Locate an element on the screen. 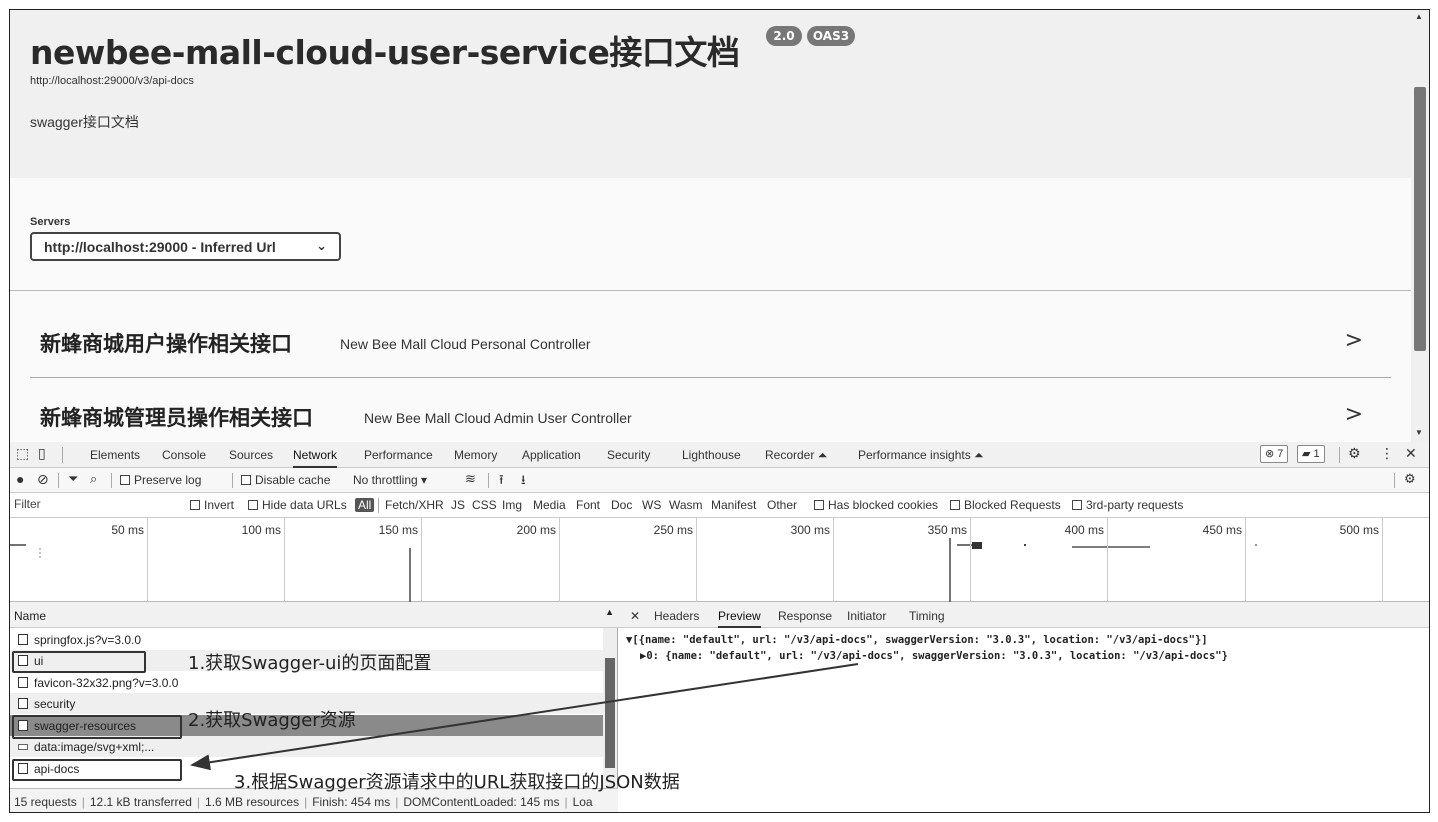  status-requests: 15 requests is located at coordinates (45, 802).